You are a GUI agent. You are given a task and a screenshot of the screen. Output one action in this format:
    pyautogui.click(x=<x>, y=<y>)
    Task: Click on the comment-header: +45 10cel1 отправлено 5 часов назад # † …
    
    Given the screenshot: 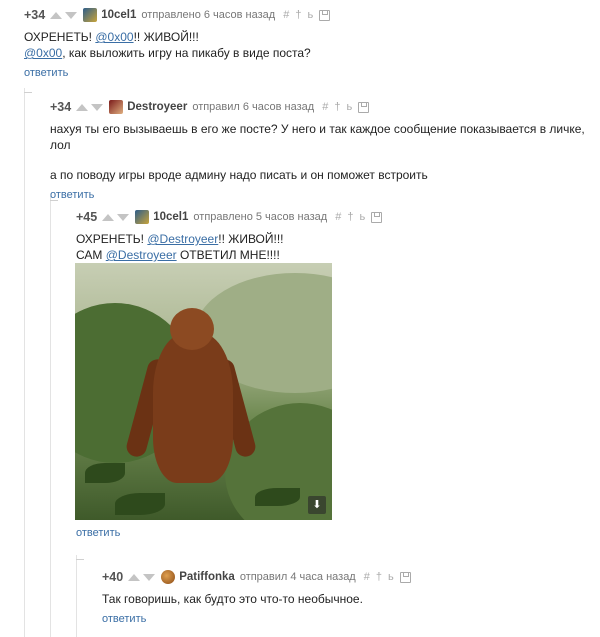 What is the action you would take?
    pyautogui.click(x=326, y=217)
    